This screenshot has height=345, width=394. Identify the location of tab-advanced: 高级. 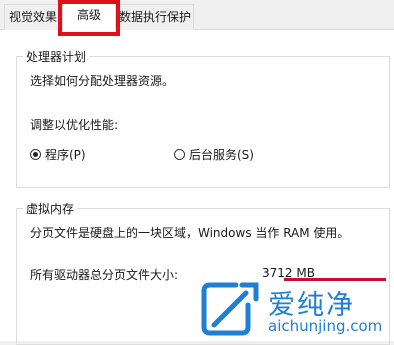
(89, 16).